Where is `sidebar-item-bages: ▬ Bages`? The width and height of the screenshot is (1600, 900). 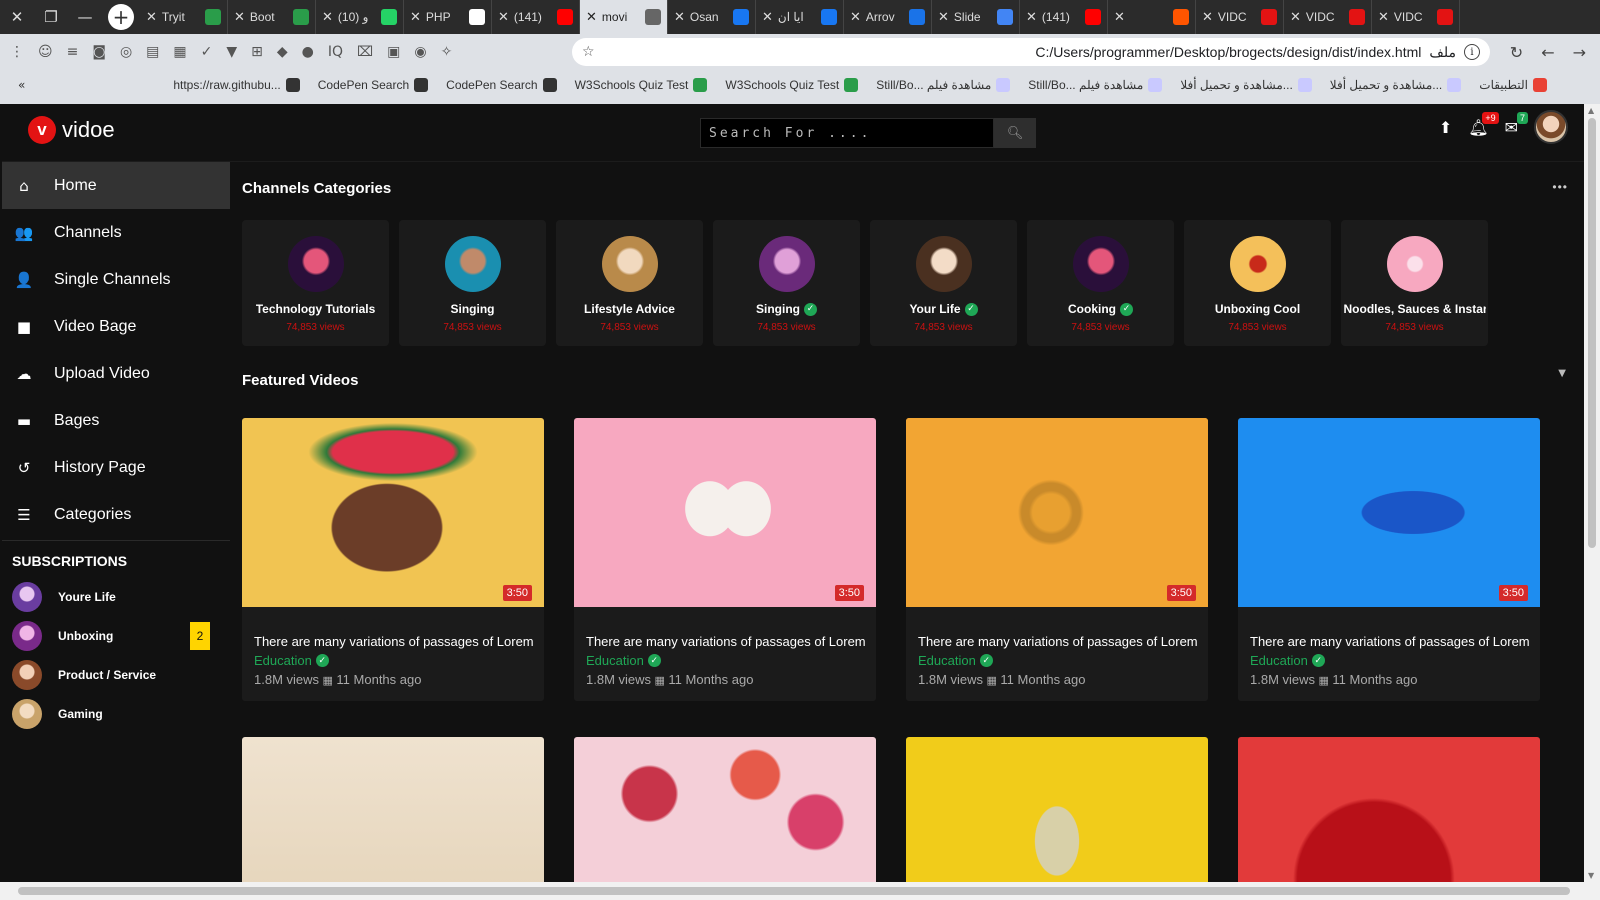 sidebar-item-bages: ▬ Bages is located at coordinates (116, 420).